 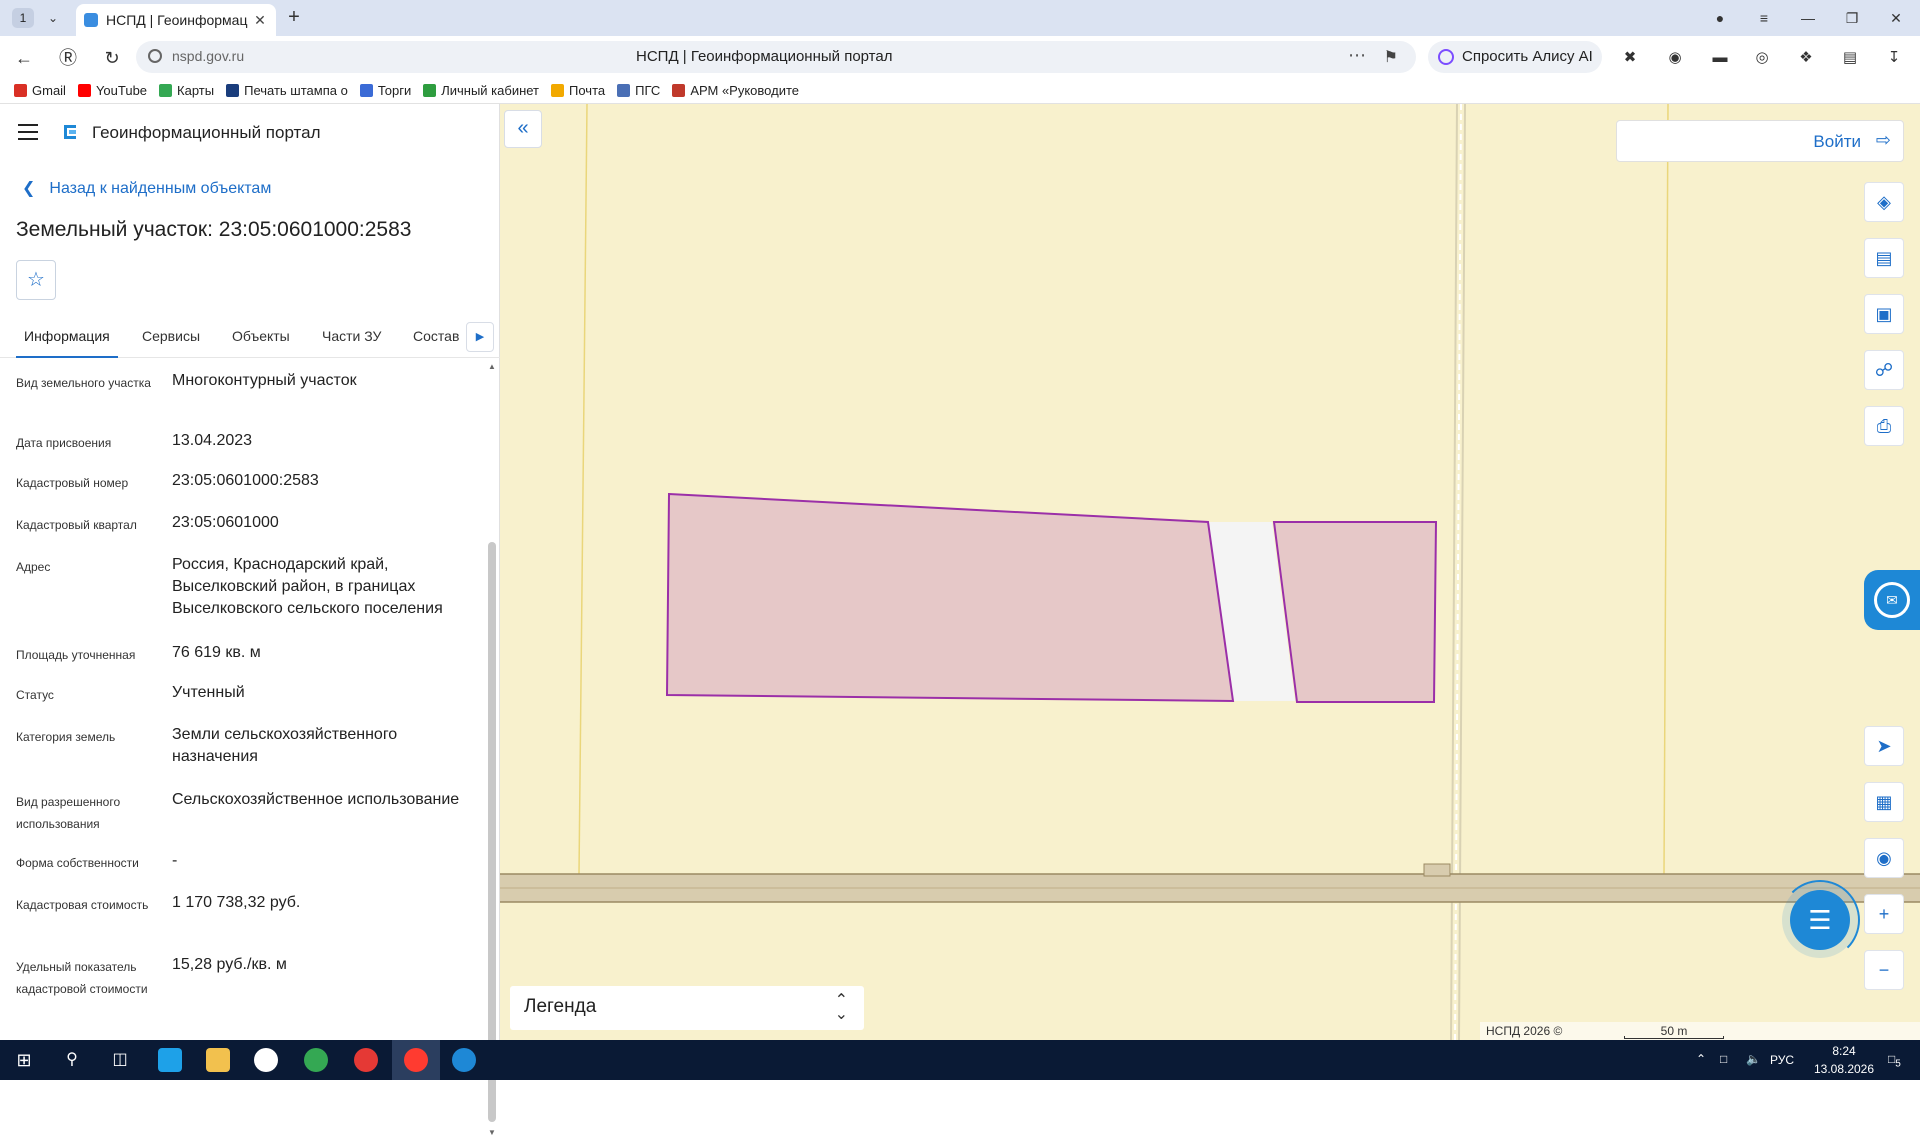 What do you see at coordinates (316, 1060) in the screenshot?
I see `chrome-icon` at bounding box center [316, 1060].